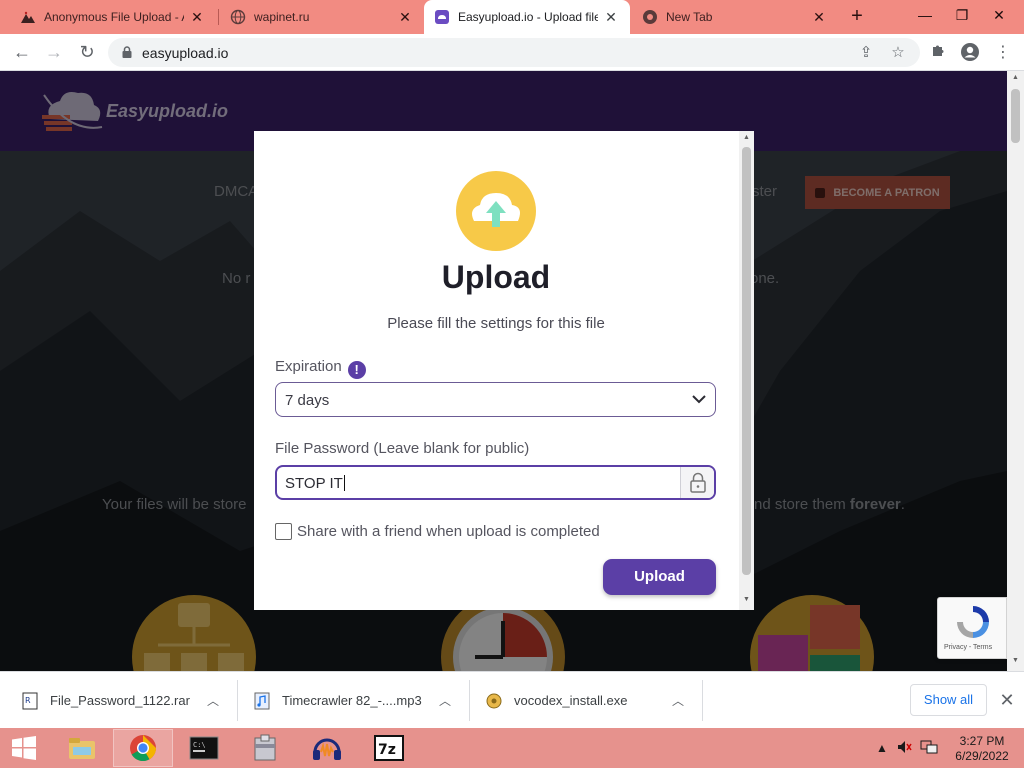  Describe the element at coordinates (344, 483) in the screenshot. I see `text-caret` at that location.